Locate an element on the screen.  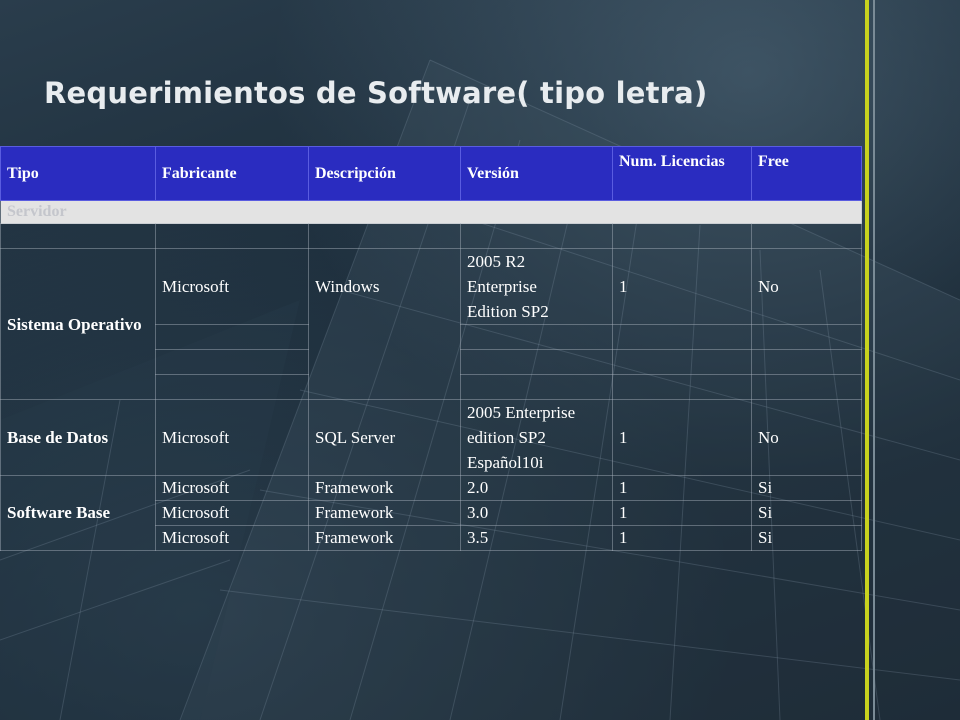
version-line: Enterprise is located at coordinates (502, 286).